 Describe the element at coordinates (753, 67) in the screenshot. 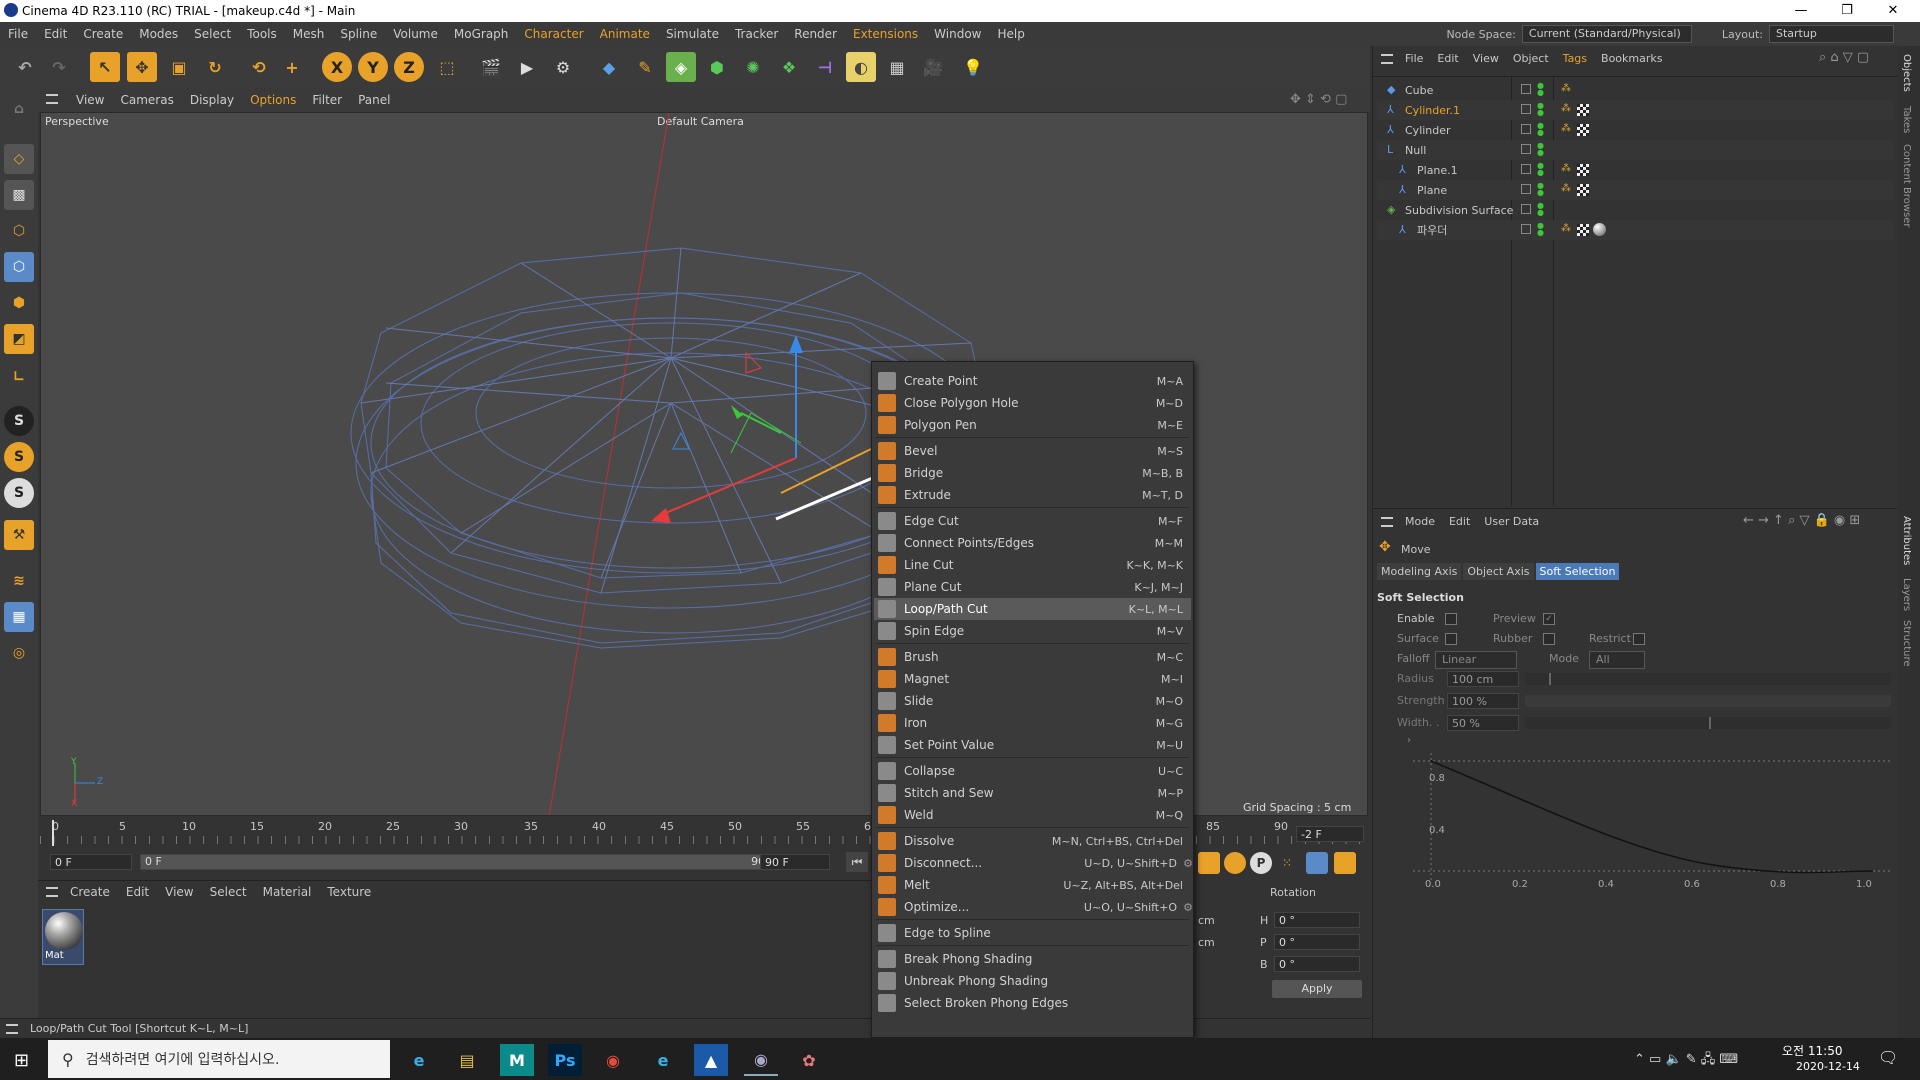

I see `cloner-icon: ✺` at that location.